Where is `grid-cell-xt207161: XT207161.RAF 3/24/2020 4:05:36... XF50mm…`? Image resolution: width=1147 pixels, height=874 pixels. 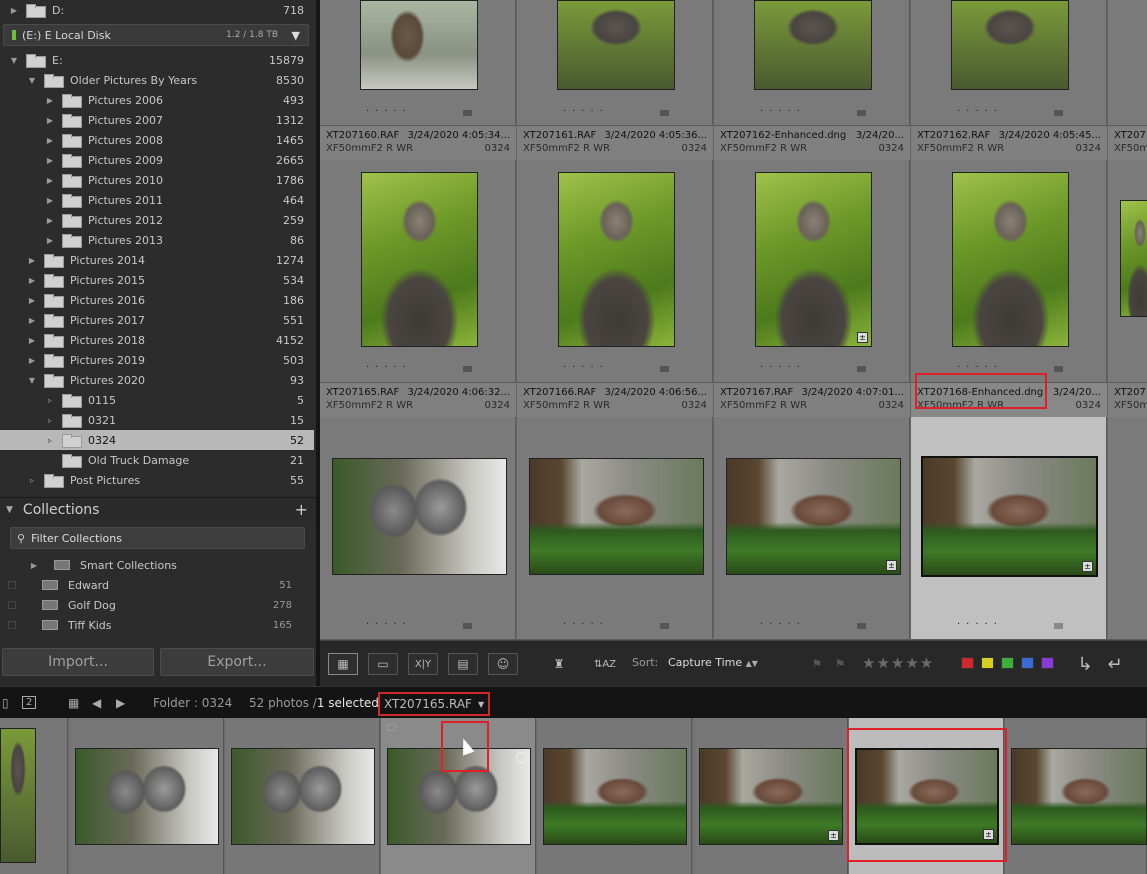
grid-cell-xt207161: XT207161.RAF 3/24/2020 4:05:36... XF50mm… is located at coordinates (615, 254).